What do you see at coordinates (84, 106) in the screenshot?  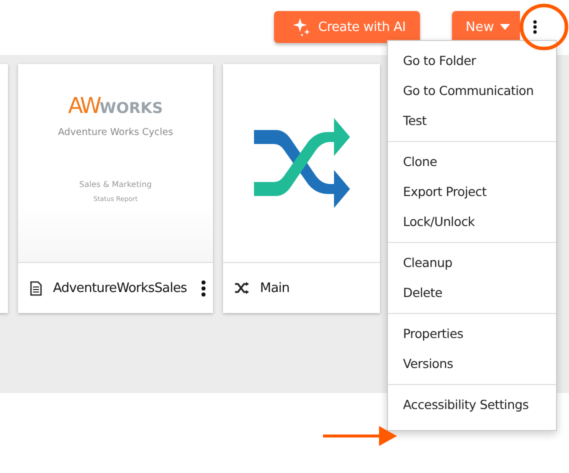 I see `logo-mark: AW` at bounding box center [84, 106].